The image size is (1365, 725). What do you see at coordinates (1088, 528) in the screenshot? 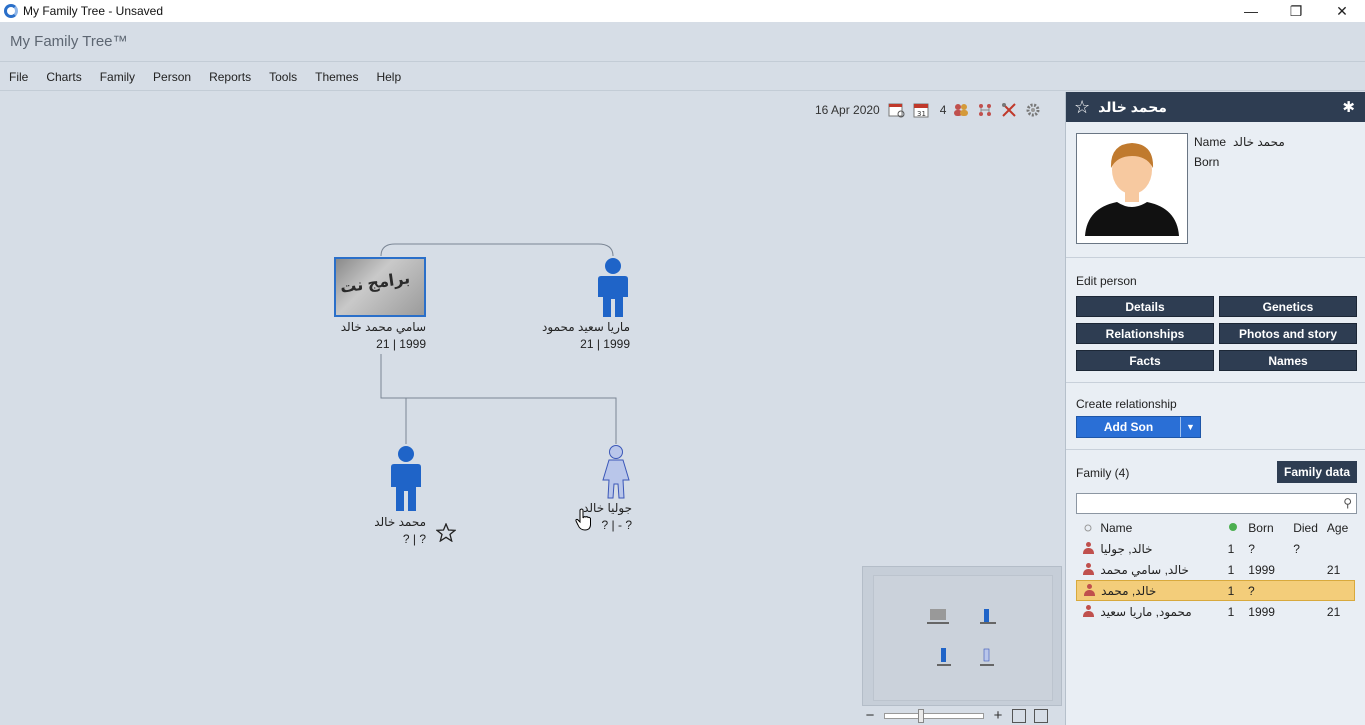
I see `sort-indicator-icon` at bounding box center [1088, 528].